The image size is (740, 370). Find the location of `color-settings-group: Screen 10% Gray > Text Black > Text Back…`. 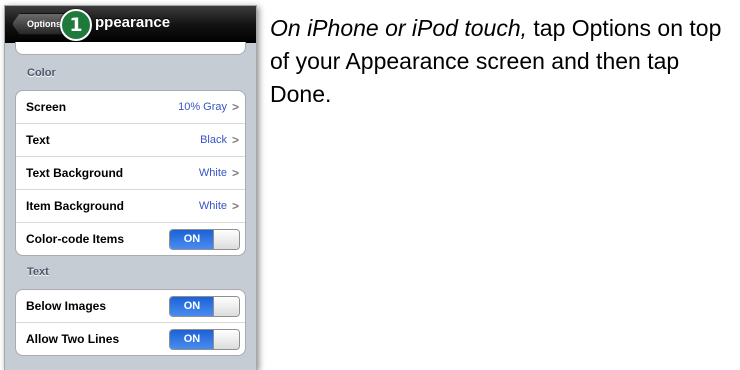

color-settings-group: Screen 10% Gray > Text Black > Text Back… is located at coordinates (130, 173).